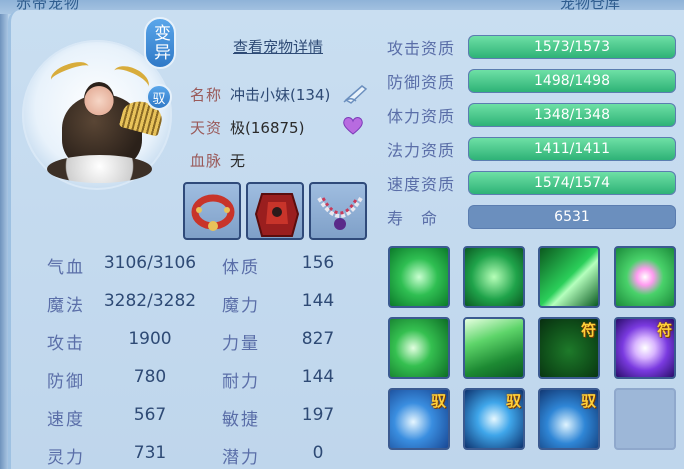 This screenshot has width=684, height=469. I want to click on attr-value: 567, so click(150, 415).